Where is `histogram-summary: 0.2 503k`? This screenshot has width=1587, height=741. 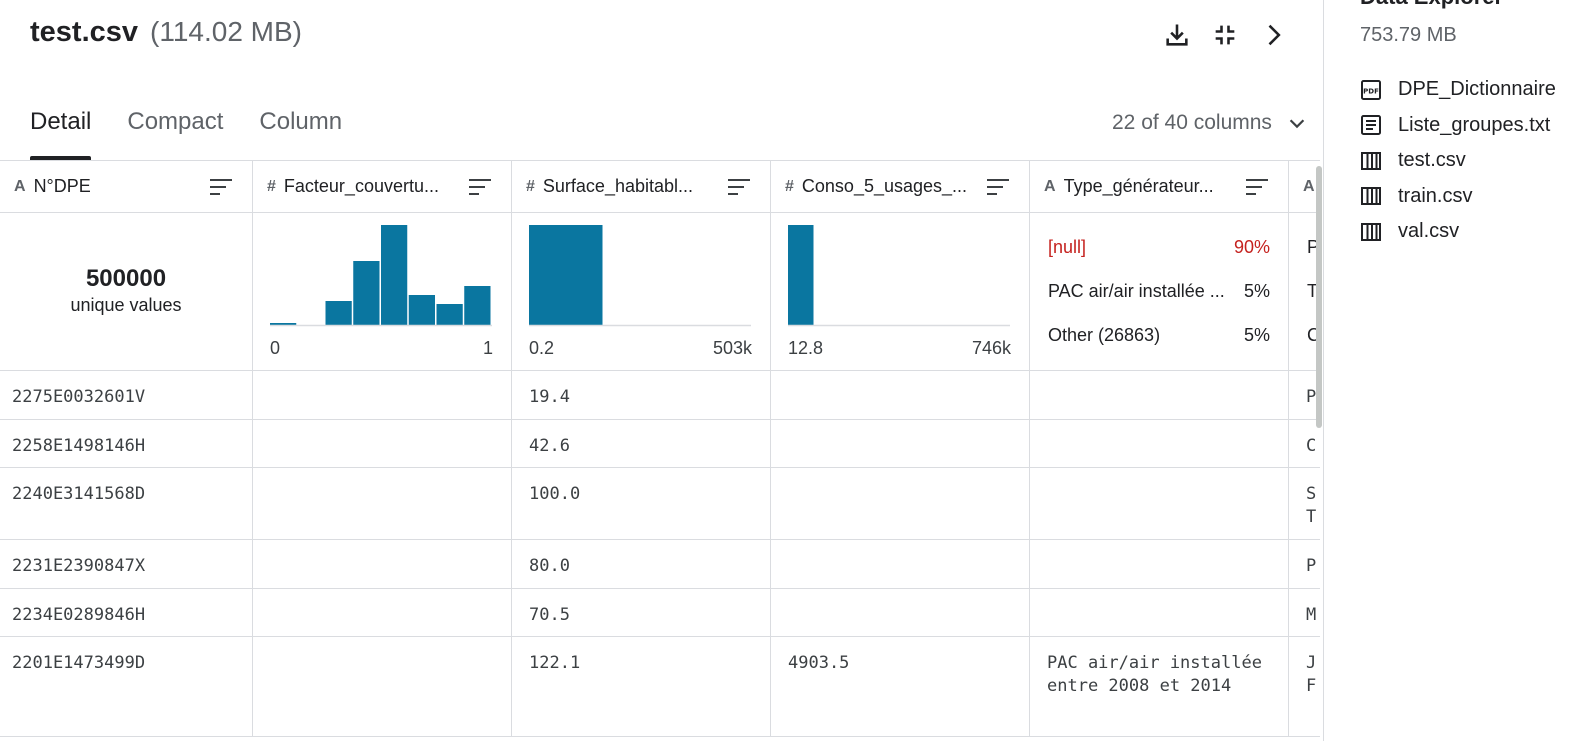
histogram-summary: 0.2 503k is located at coordinates (641, 291).